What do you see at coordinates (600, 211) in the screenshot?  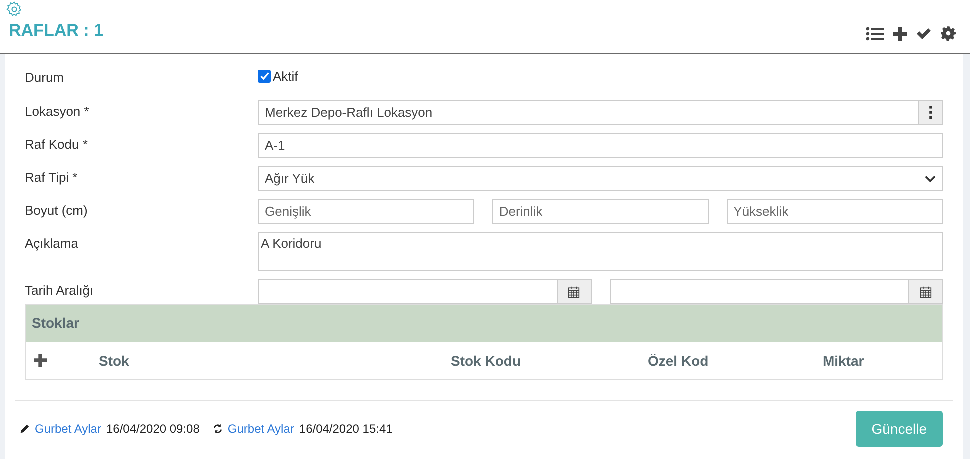 I see `size-field: Derinlik` at bounding box center [600, 211].